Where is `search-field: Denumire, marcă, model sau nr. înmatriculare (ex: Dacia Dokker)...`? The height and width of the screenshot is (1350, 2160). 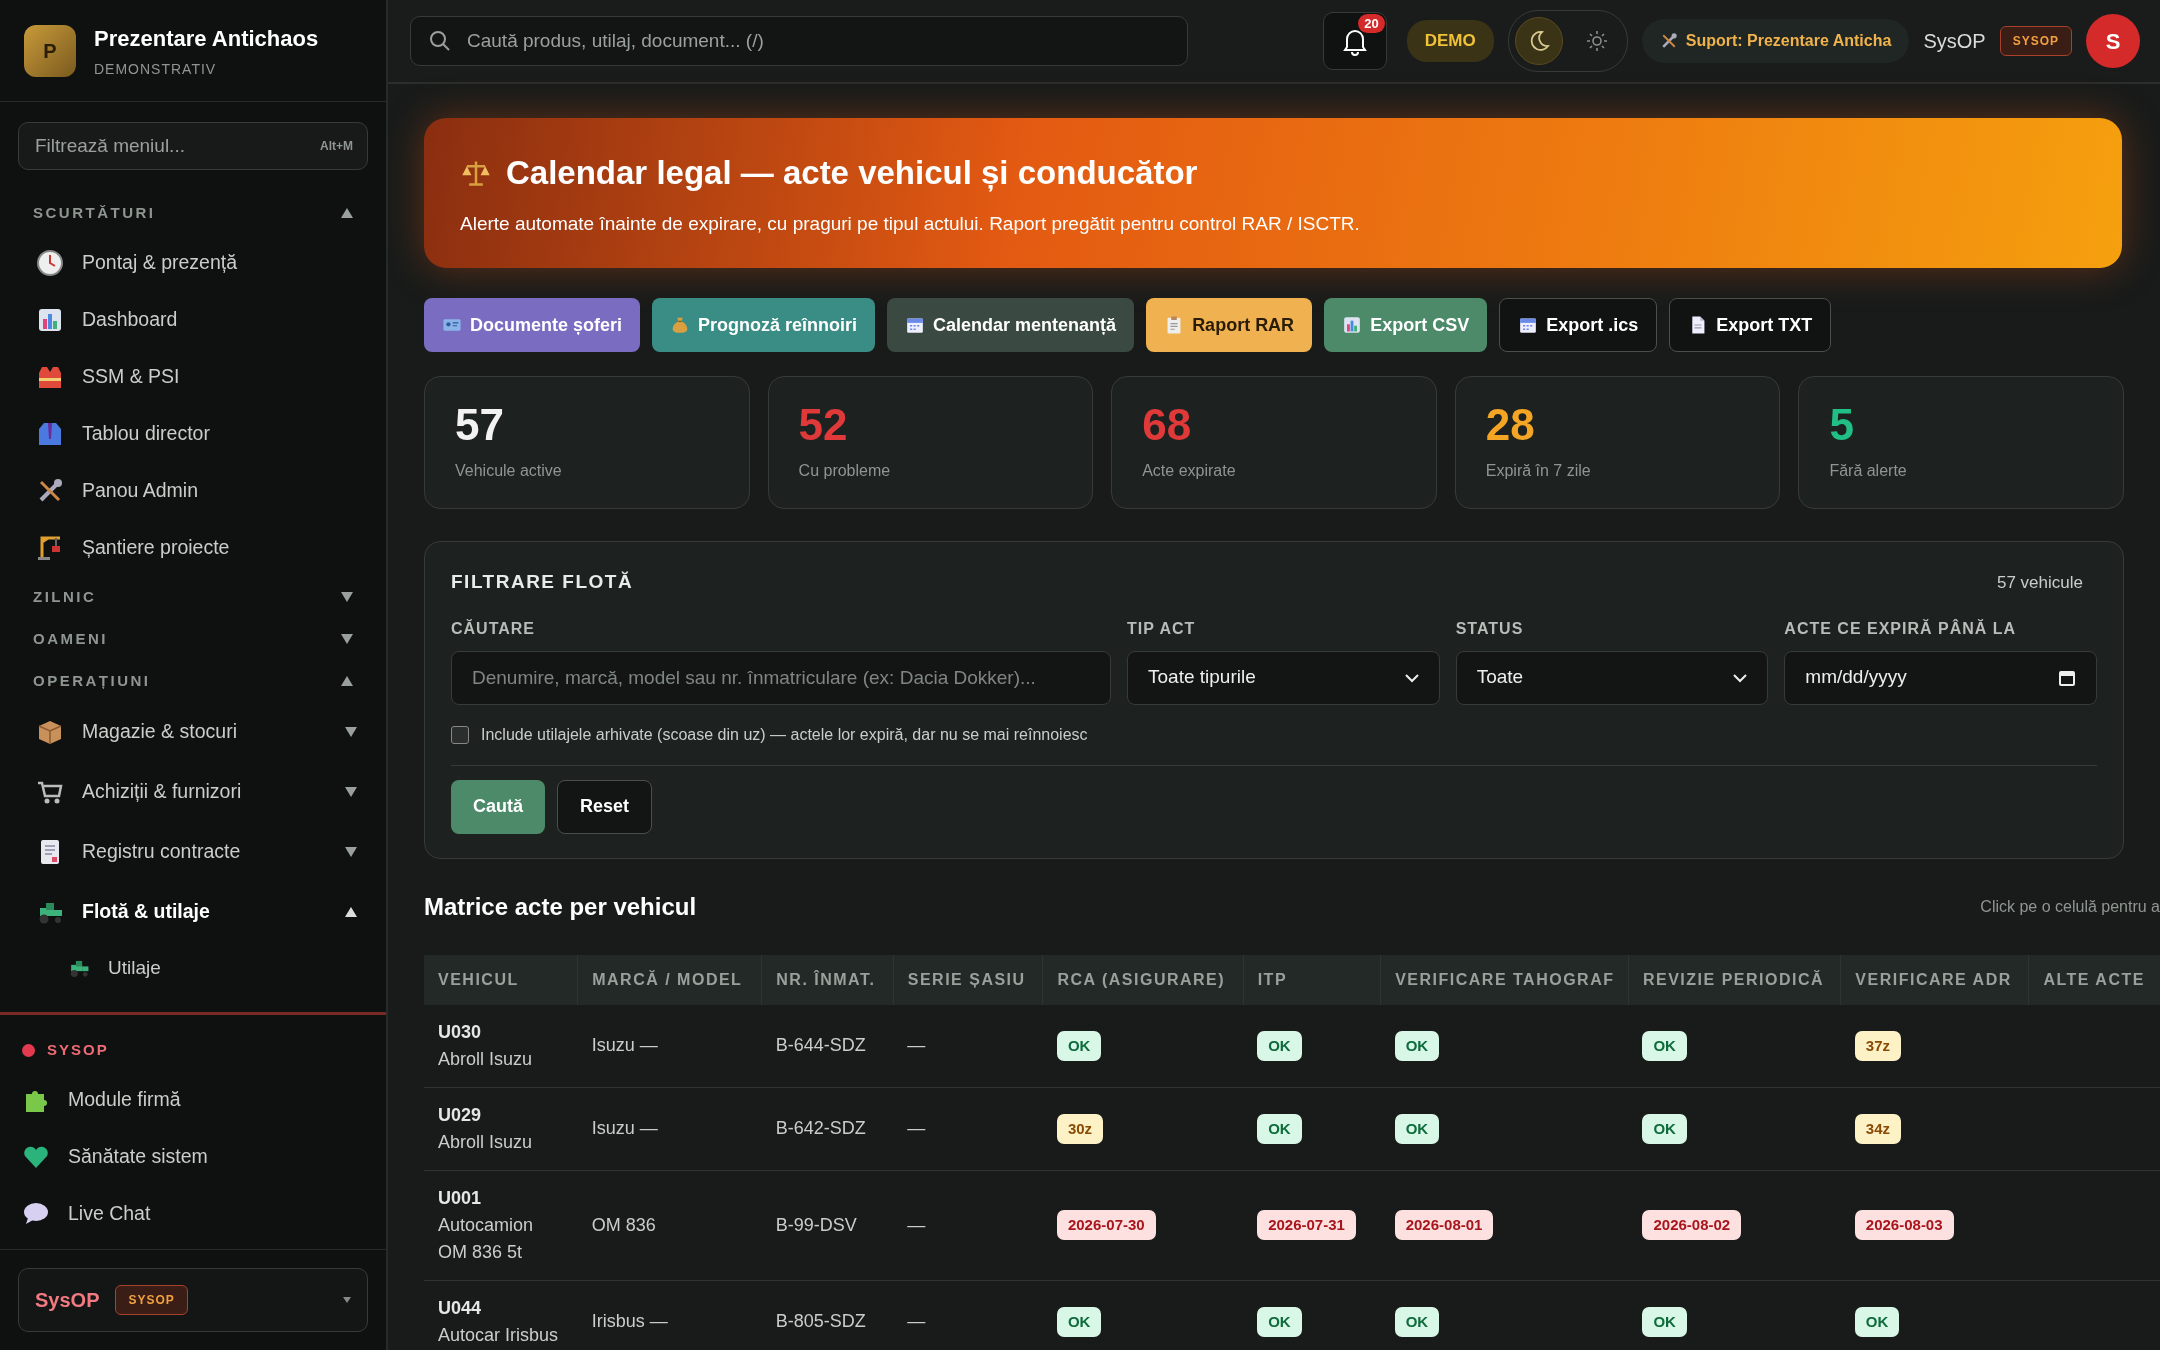
search-field: Denumire, marcă, model sau nr. înmatriculare (ex: Dacia Dokker)... is located at coordinates (781, 677).